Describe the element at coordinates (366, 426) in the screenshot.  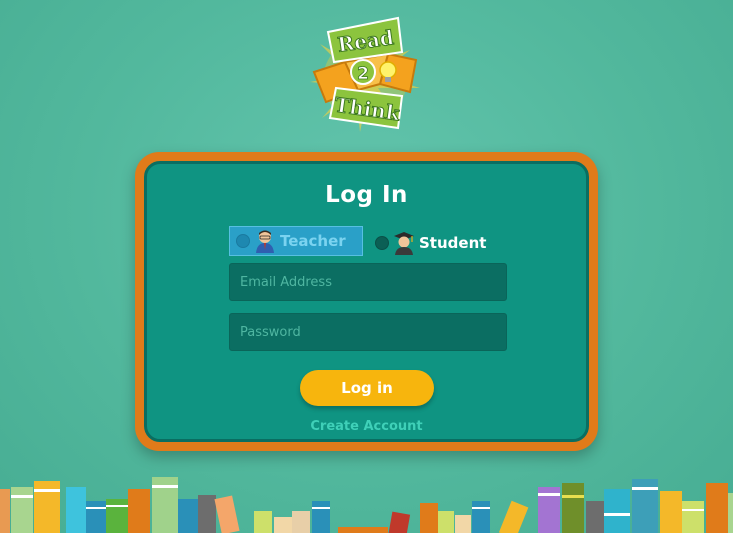
I see `create-account-link: Create Account` at that location.